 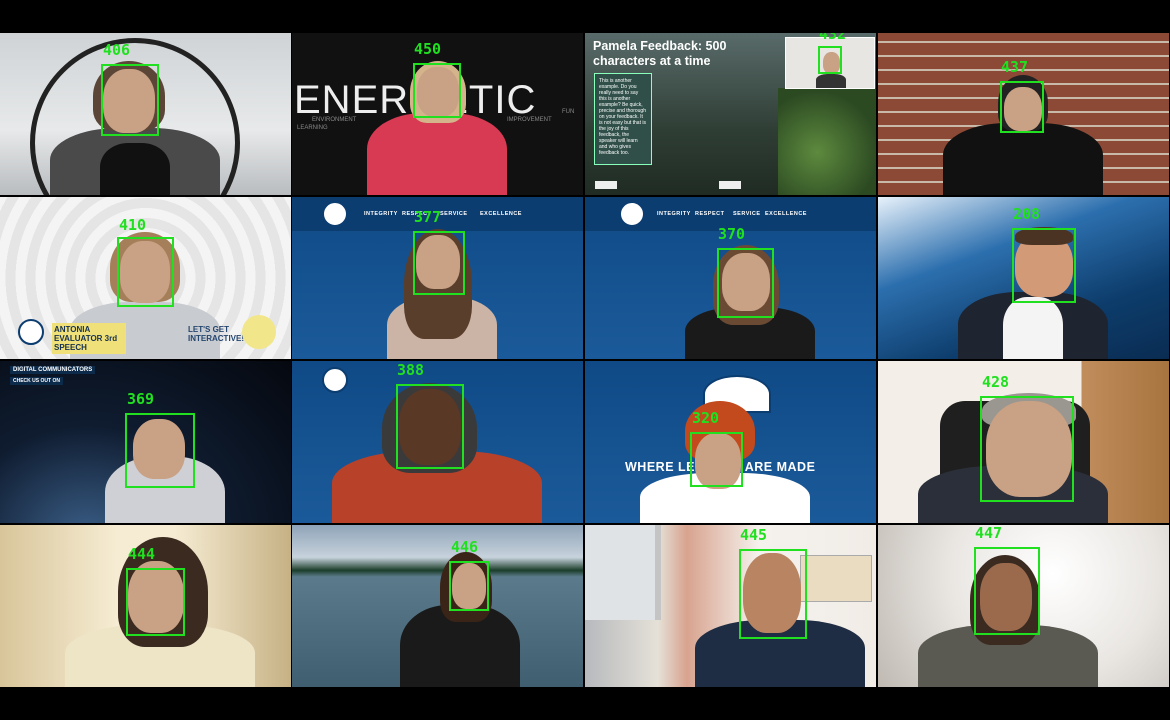 I want to click on bulb-icon, so click(x=259, y=332).